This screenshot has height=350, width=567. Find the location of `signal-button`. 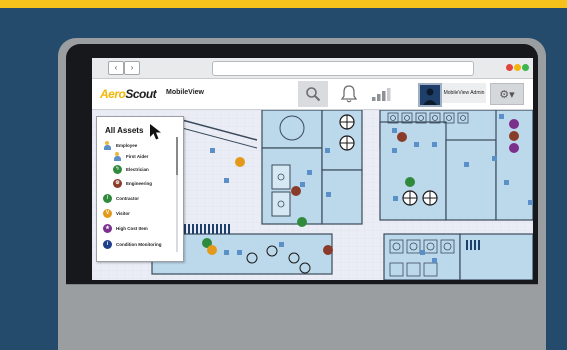

signal-button is located at coordinates (381, 94).